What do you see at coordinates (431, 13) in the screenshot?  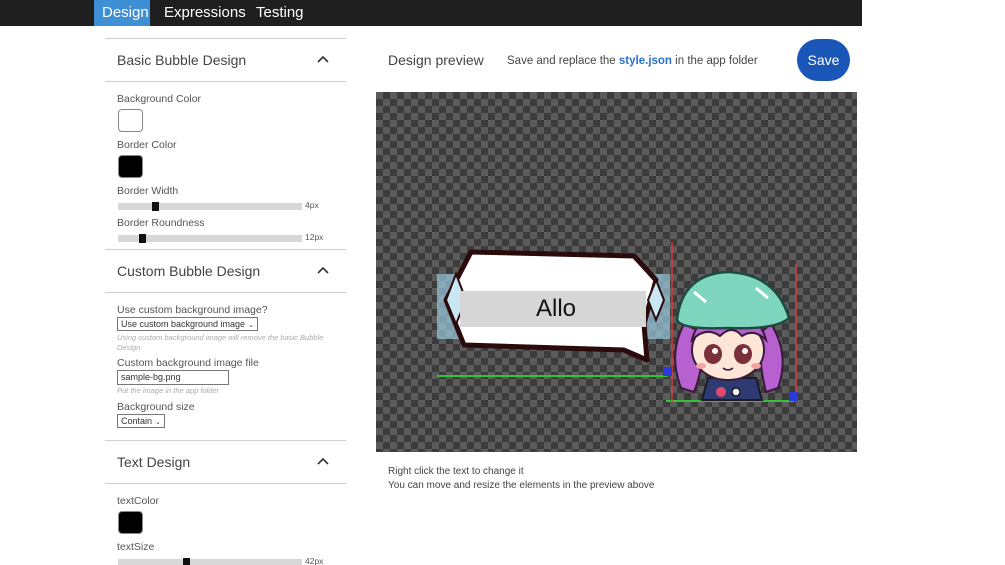 I see `top-tab-bar: Design Expressions Testing` at bounding box center [431, 13].